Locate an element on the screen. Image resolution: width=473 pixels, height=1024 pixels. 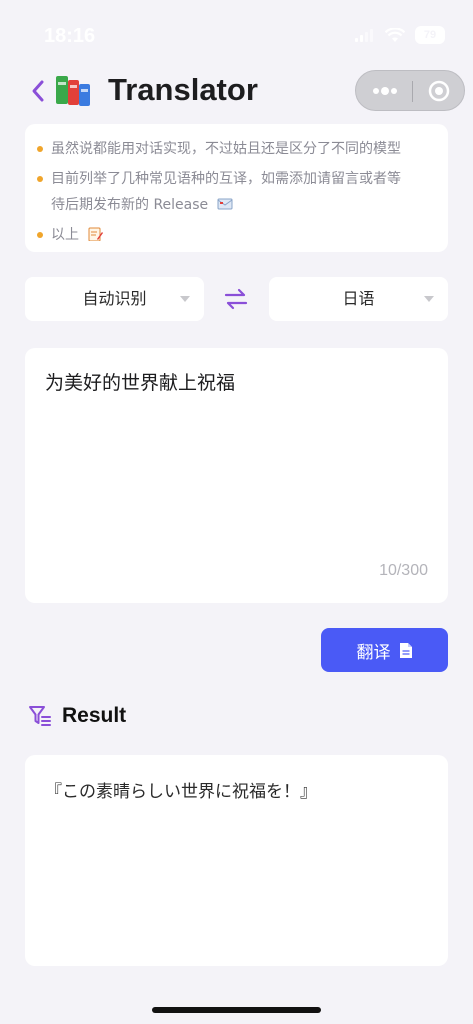
target-language-select: 日语 is located at coordinates (358, 299).